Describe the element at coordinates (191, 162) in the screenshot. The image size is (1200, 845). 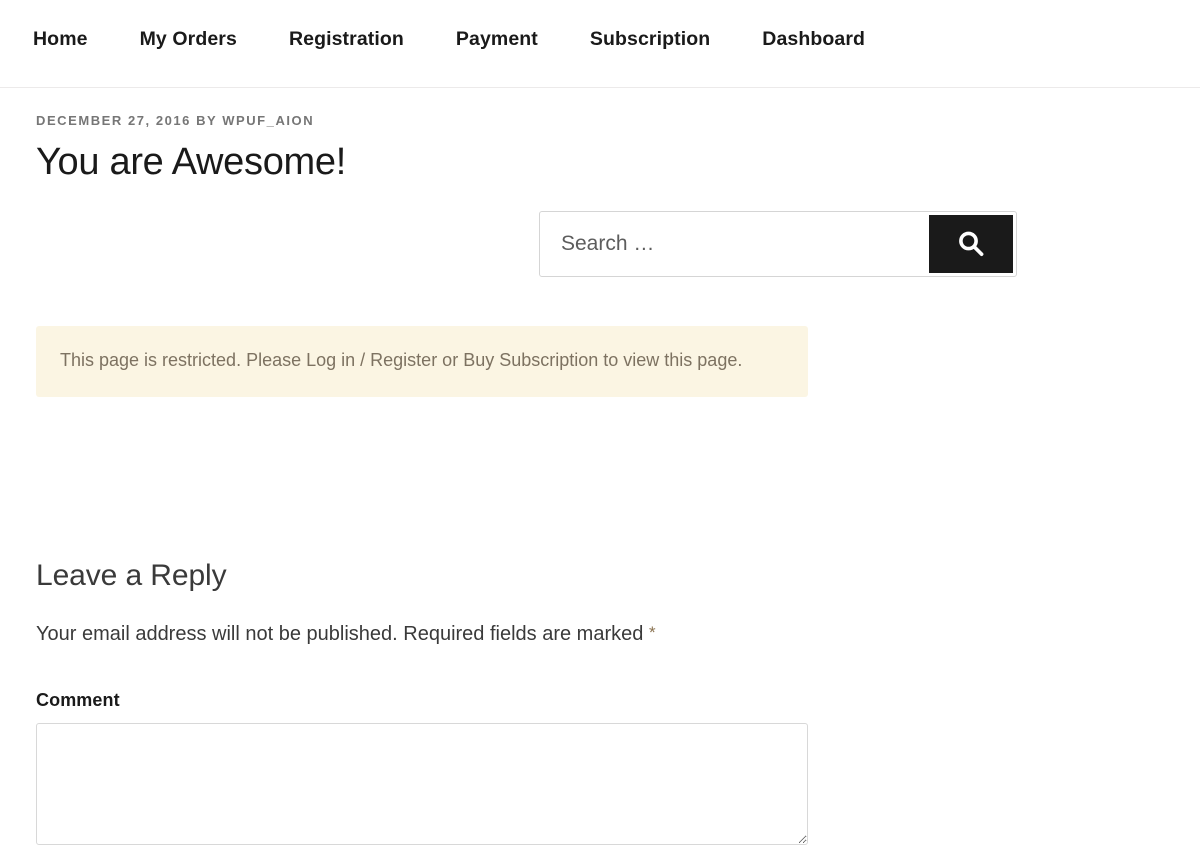
I see `page-title: You are Awesome!` at that location.